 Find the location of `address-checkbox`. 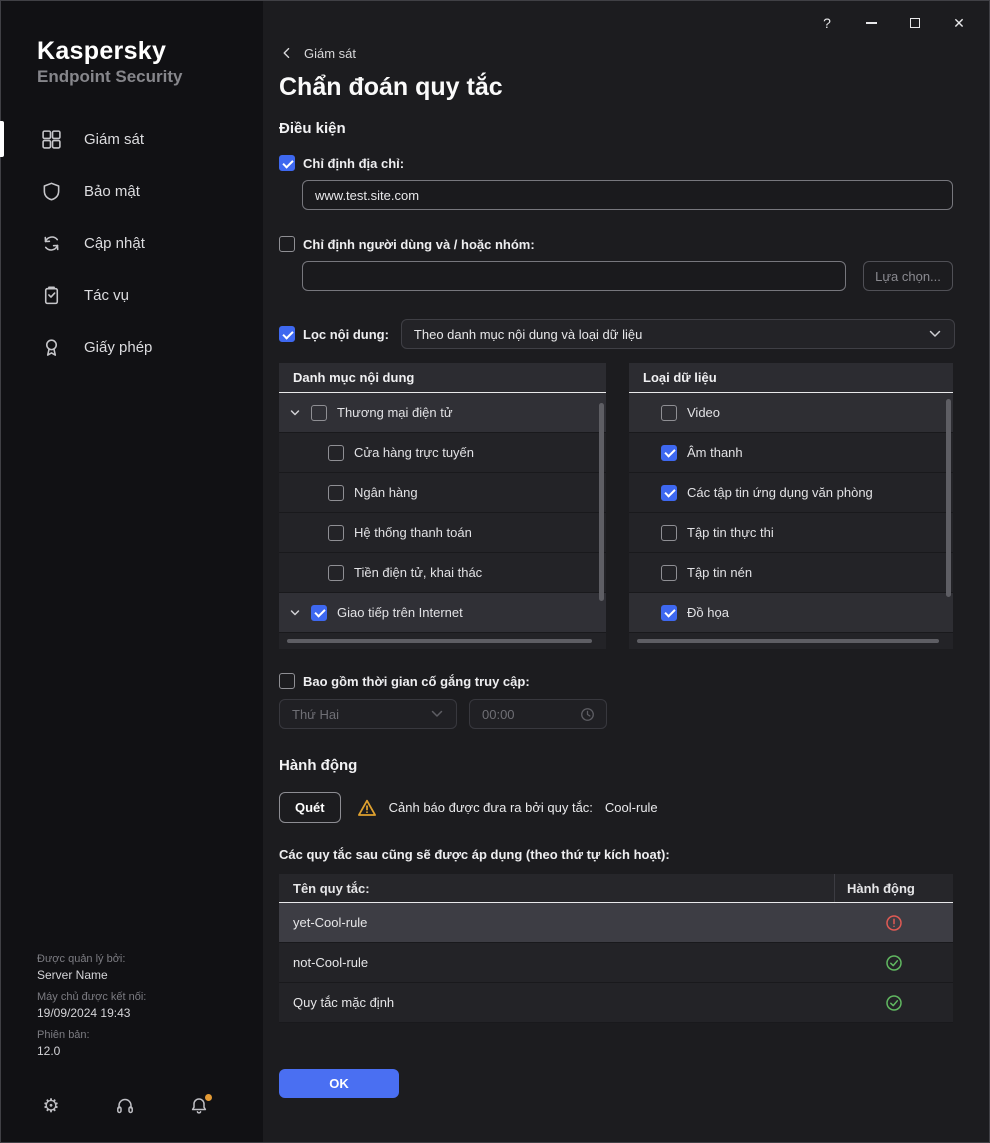

address-checkbox is located at coordinates (287, 163).